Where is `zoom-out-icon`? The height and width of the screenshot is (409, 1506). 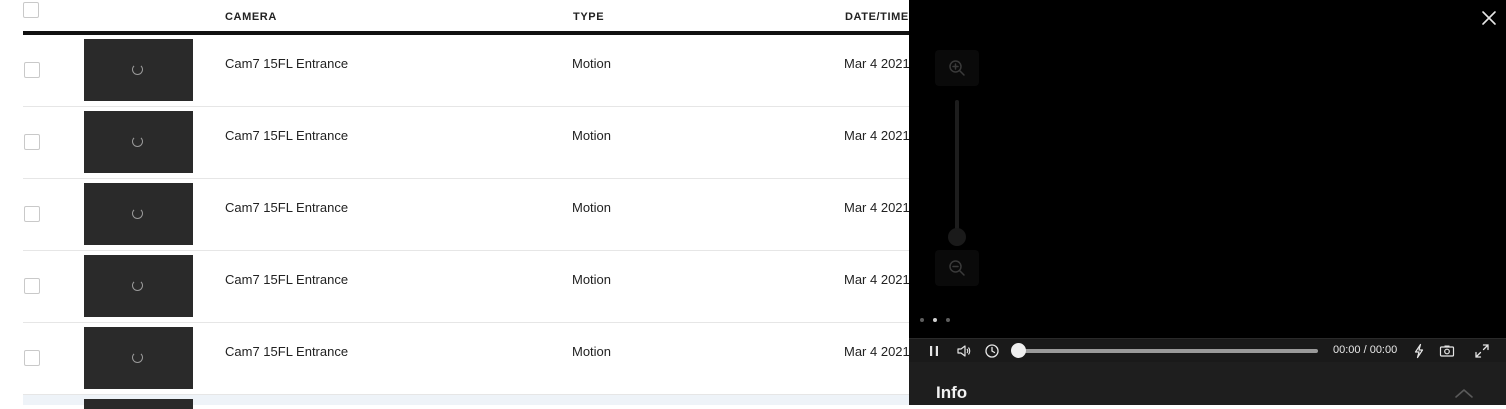
zoom-out-icon is located at coordinates (957, 268).